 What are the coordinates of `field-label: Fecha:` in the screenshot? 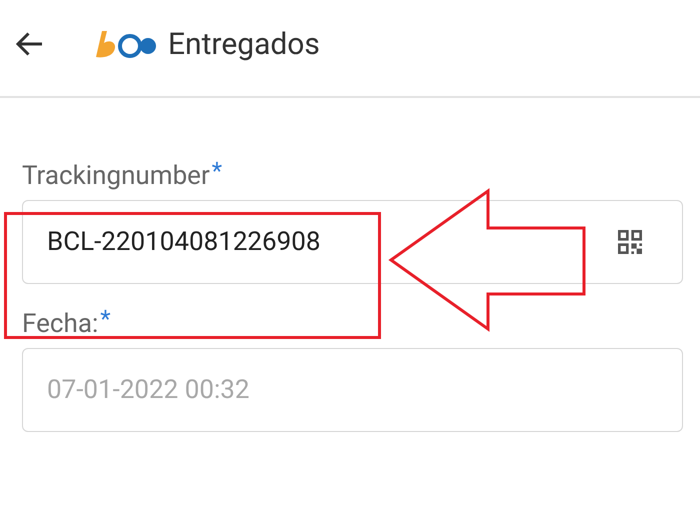 It's located at (60, 324).